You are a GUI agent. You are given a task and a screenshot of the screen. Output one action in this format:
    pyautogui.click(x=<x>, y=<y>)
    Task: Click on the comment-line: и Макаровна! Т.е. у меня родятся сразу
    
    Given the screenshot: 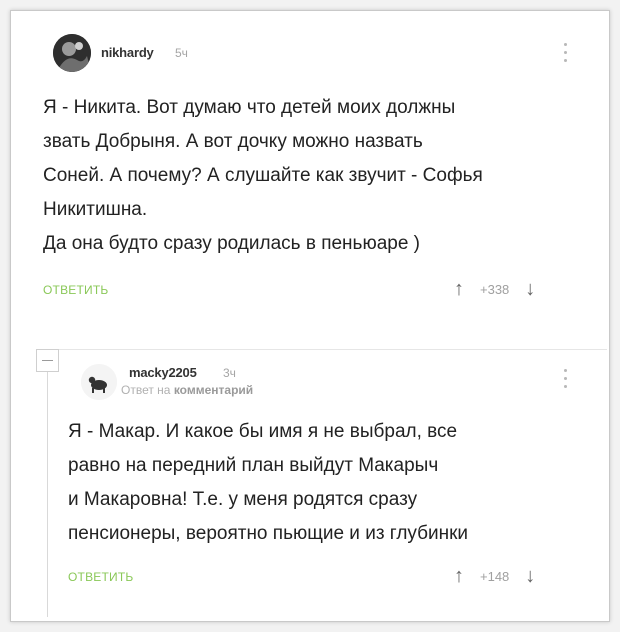 What is the action you would take?
    pyautogui.click(x=243, y=499)
    